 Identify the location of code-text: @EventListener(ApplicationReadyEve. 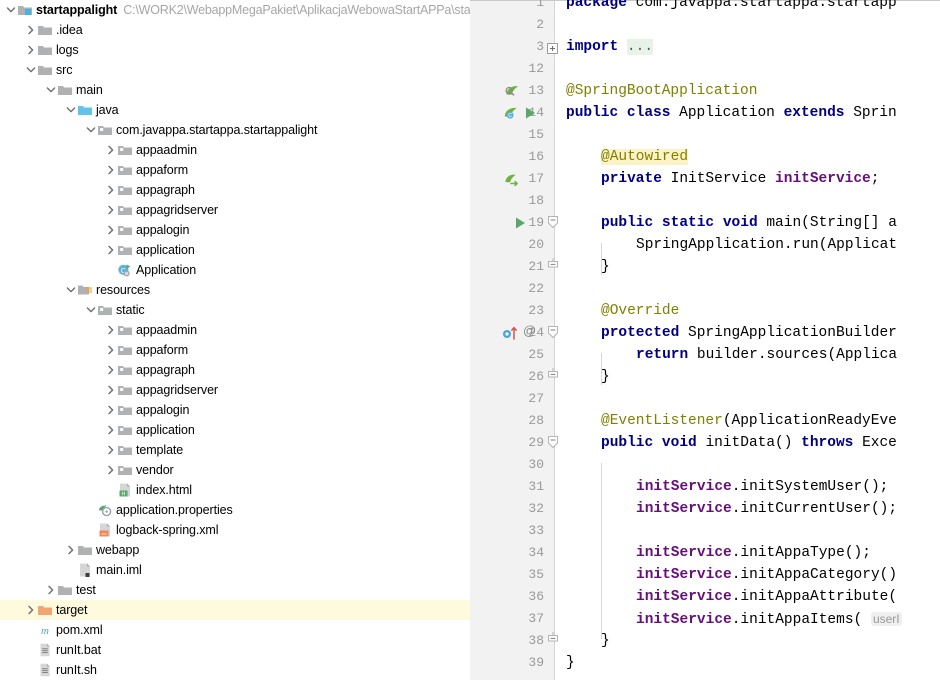
(749, 421).